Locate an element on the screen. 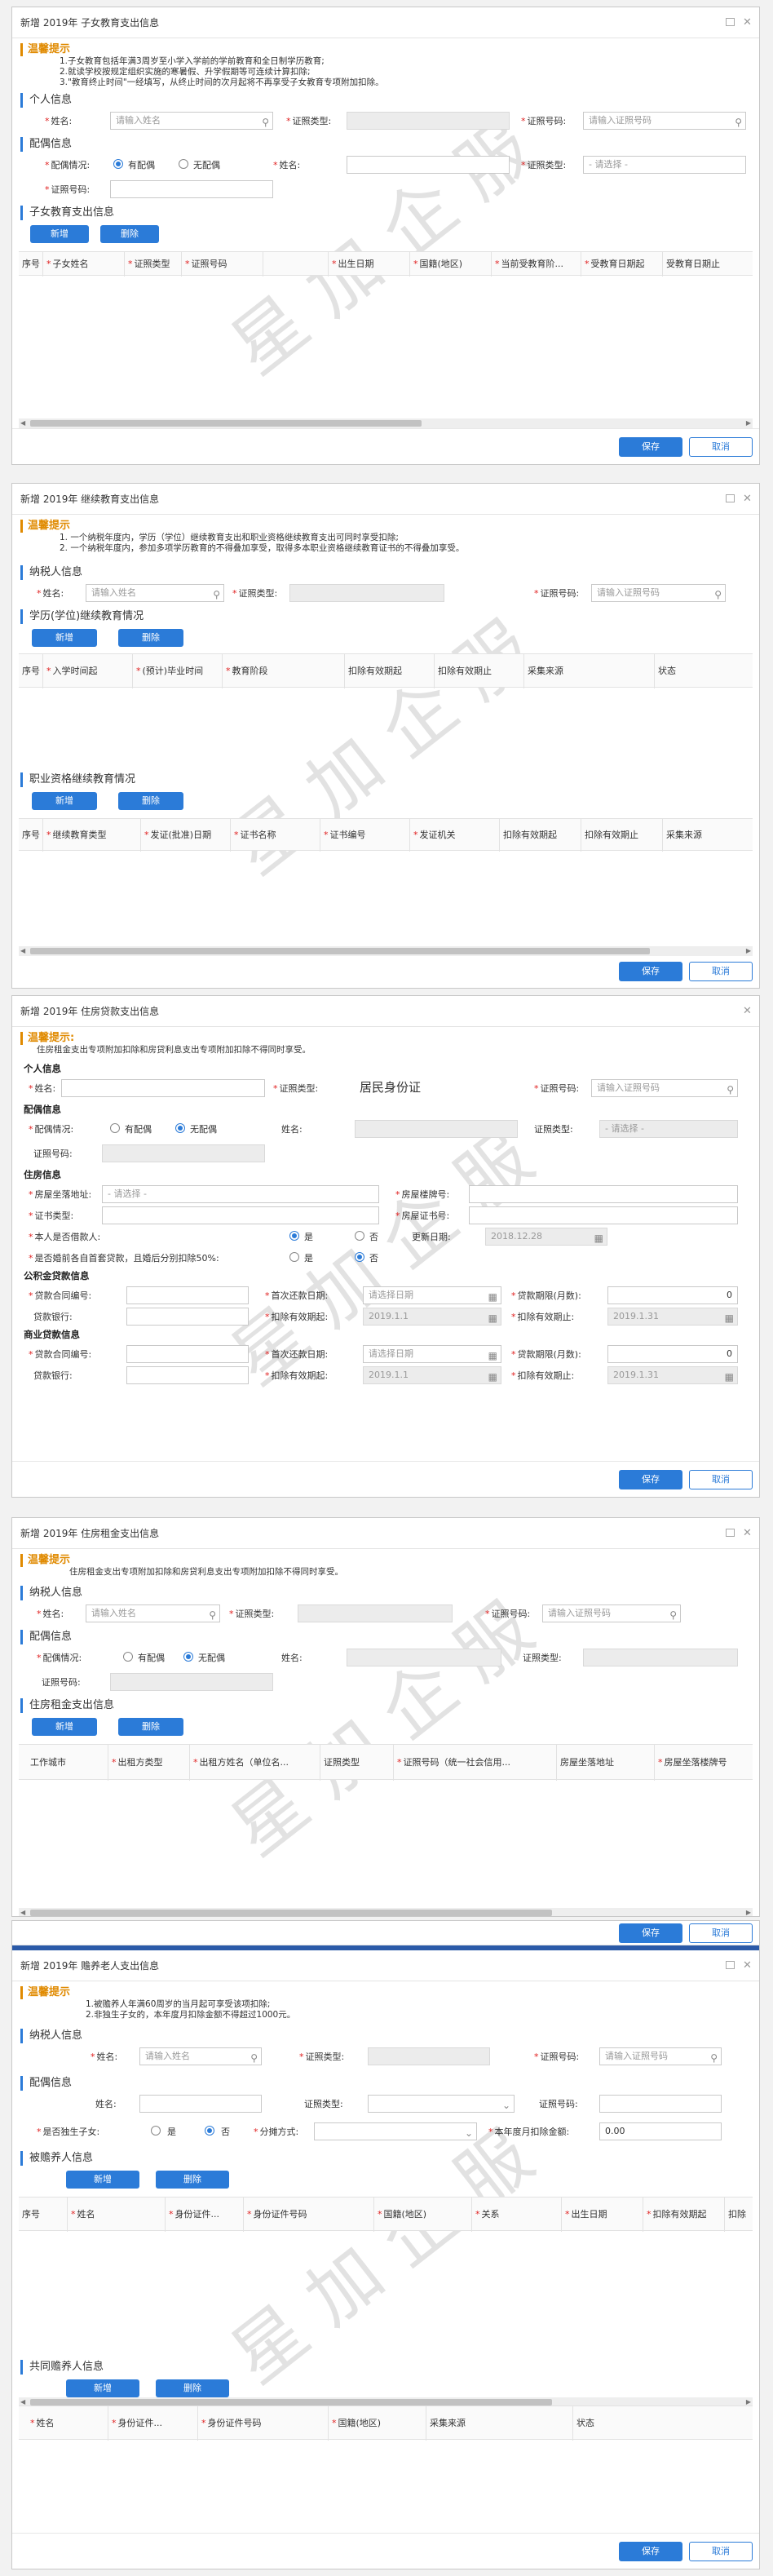  spouse-id-type-select: ⌄ is located at coordinates (441, 2104).